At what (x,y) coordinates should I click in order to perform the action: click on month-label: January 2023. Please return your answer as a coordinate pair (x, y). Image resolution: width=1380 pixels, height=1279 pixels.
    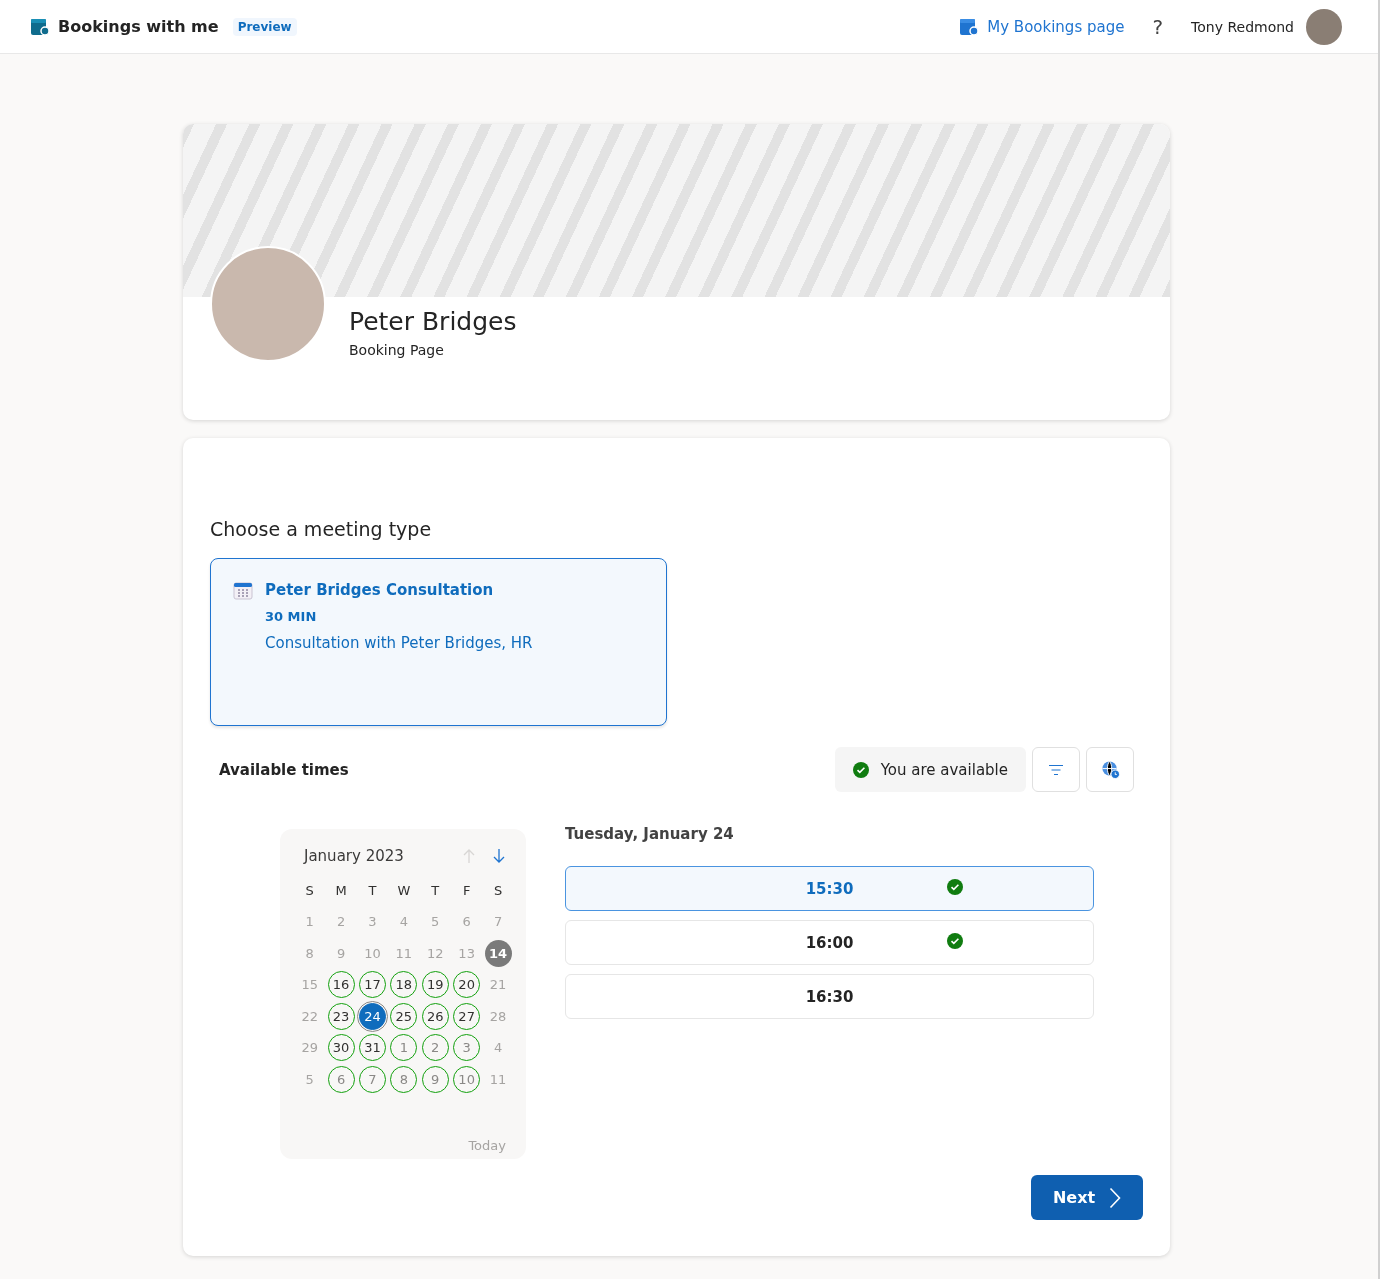
    Looking at the image, I should click on (354, 856).